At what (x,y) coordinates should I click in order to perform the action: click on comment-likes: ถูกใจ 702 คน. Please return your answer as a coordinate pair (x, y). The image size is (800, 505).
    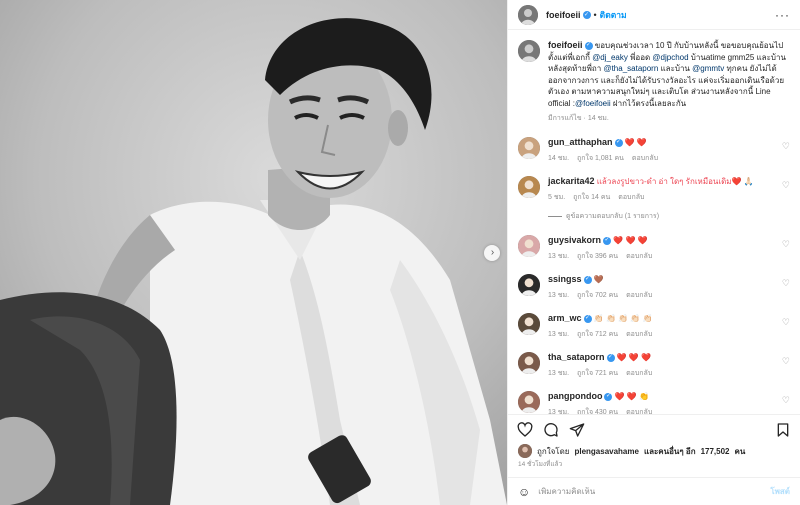
    Looking at the image, I should click on (597, 295).